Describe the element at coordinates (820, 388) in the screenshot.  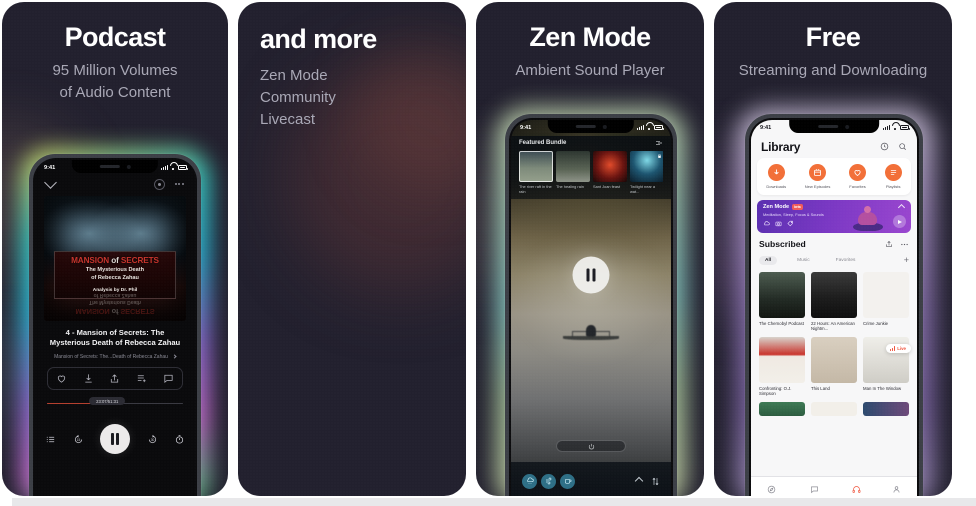
I see `podcast-name: This Land` at that location.